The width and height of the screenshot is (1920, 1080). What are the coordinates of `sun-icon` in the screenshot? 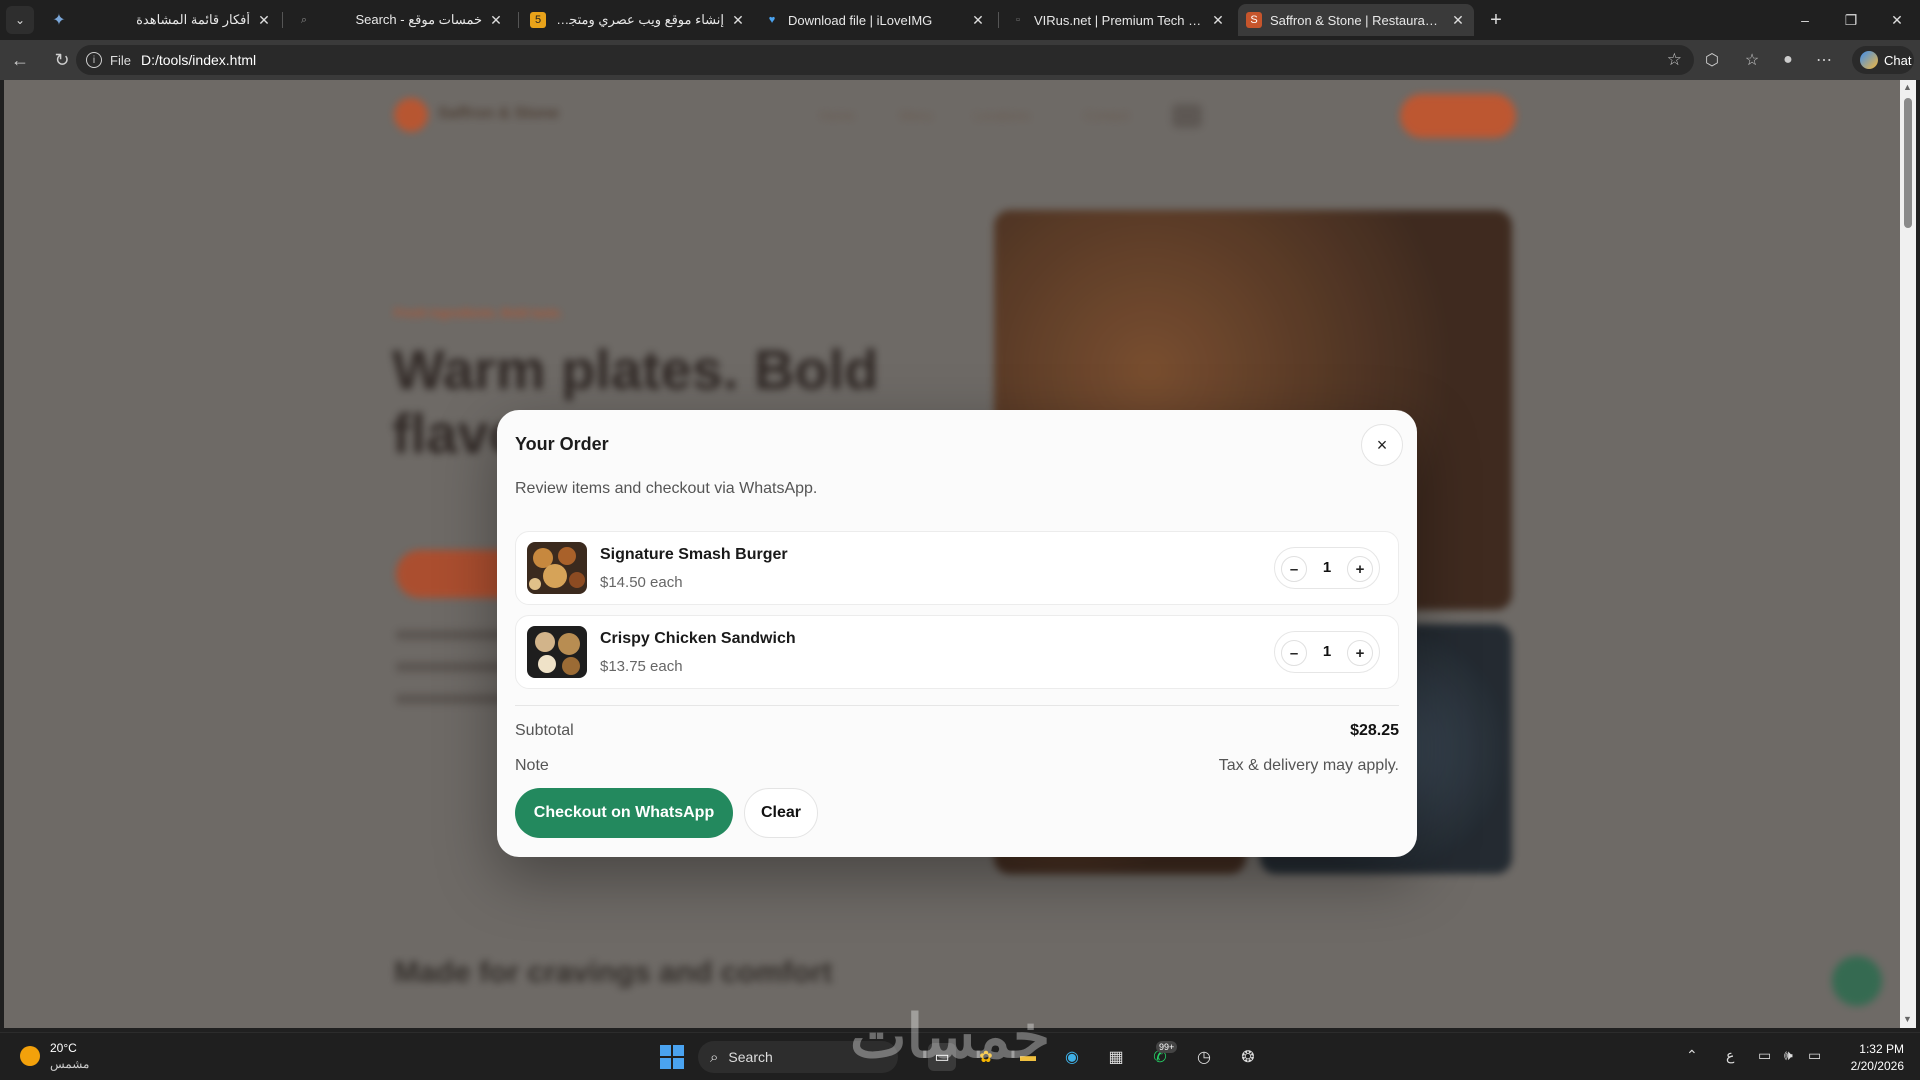 It's located at (30, 1056).